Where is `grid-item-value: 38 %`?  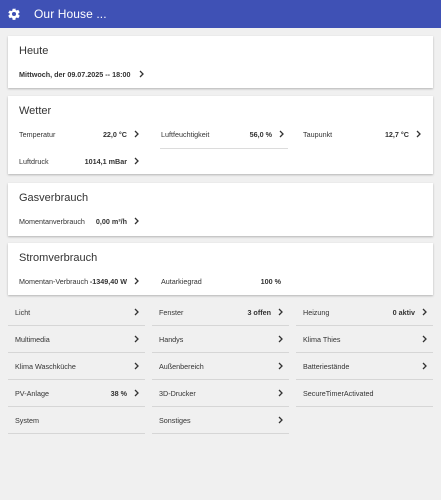
grid-item-value: 38 % is located at coordinates (118, 393).